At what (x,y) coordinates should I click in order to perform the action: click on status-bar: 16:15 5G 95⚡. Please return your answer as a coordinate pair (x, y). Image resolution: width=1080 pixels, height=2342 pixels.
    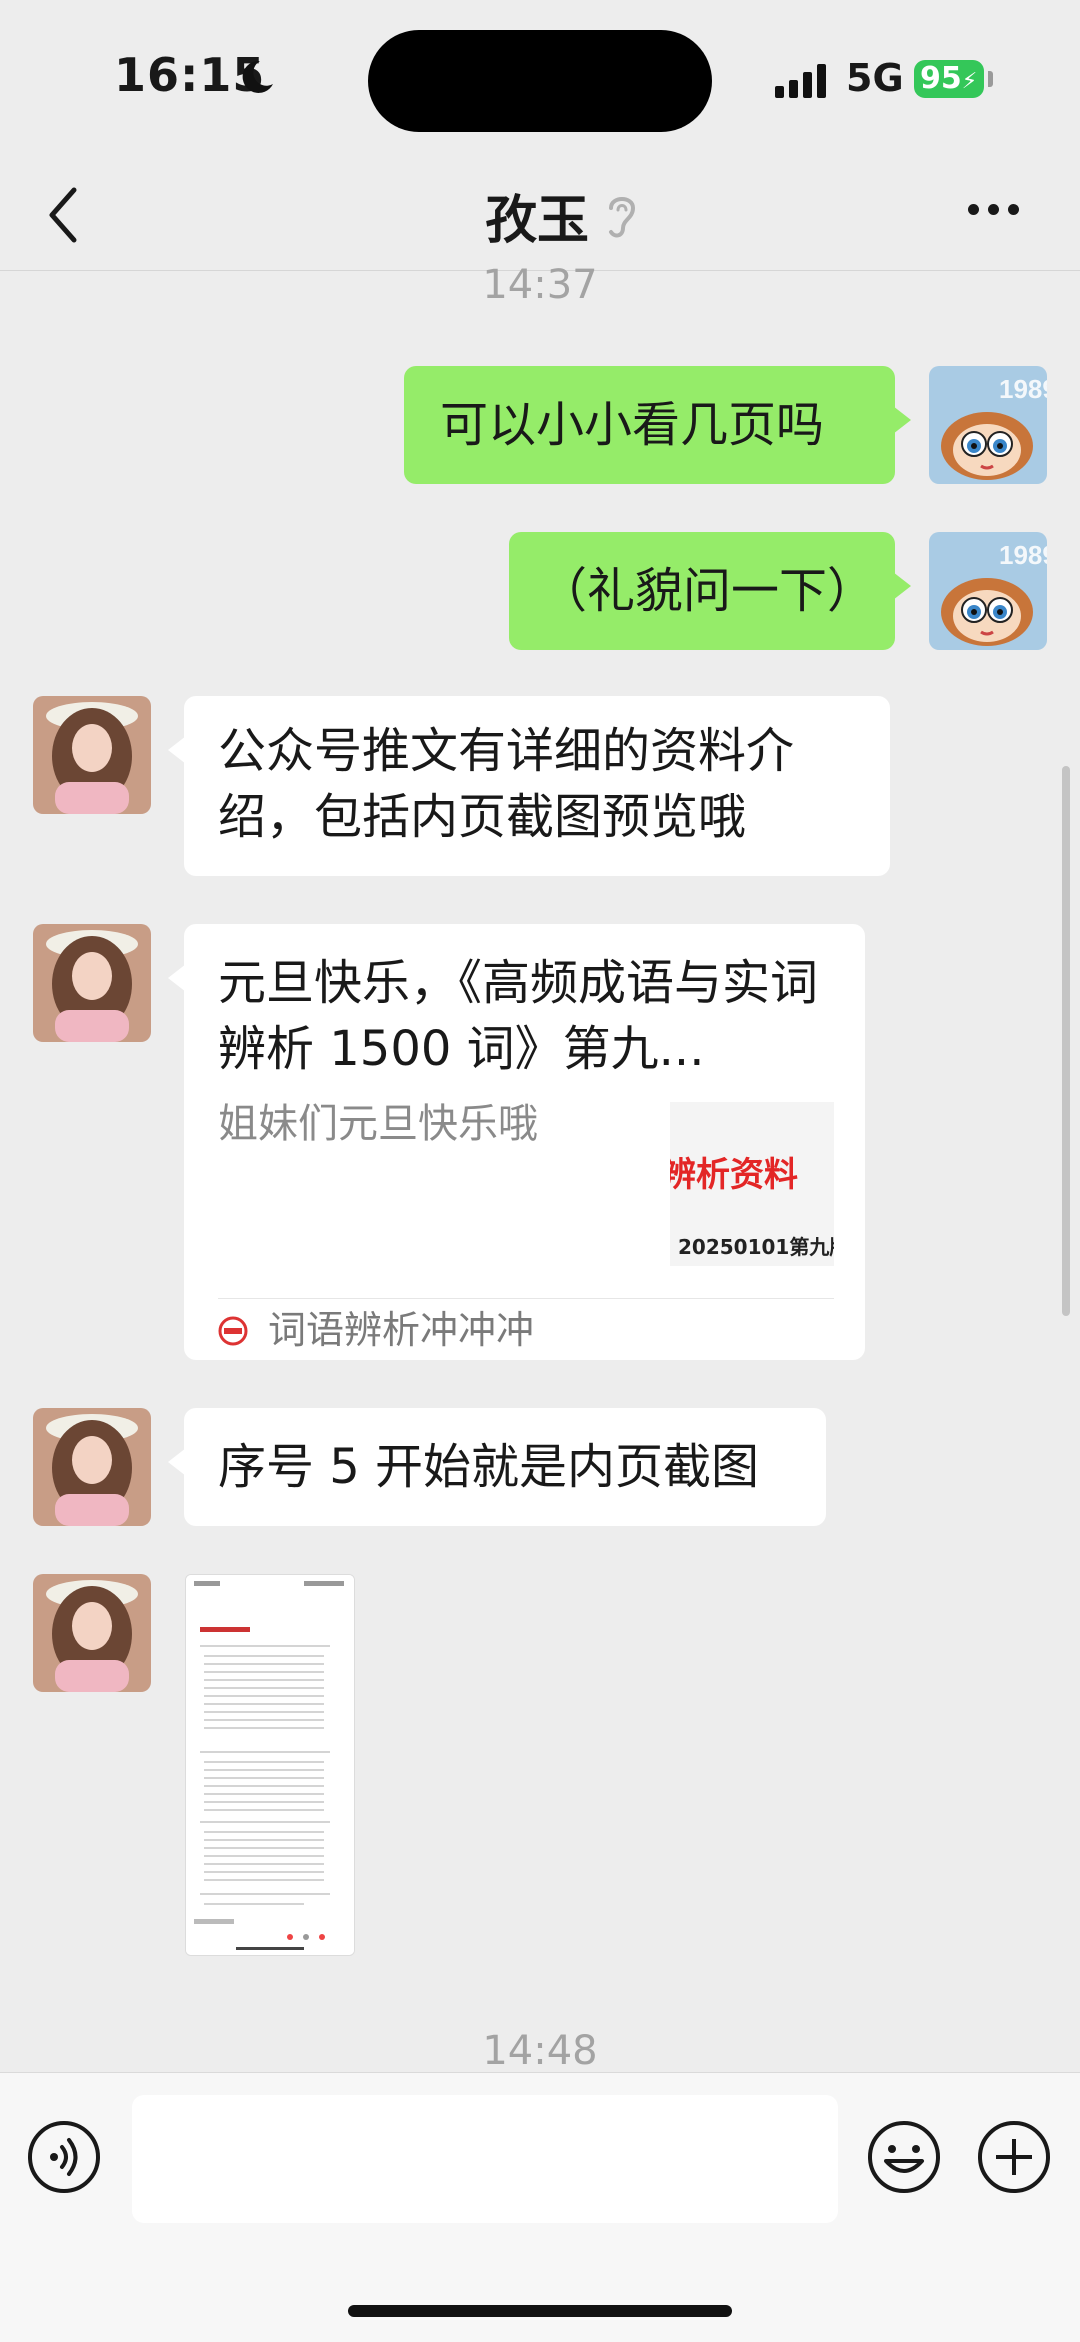
    Looking at the image, I should click on (540, 80).